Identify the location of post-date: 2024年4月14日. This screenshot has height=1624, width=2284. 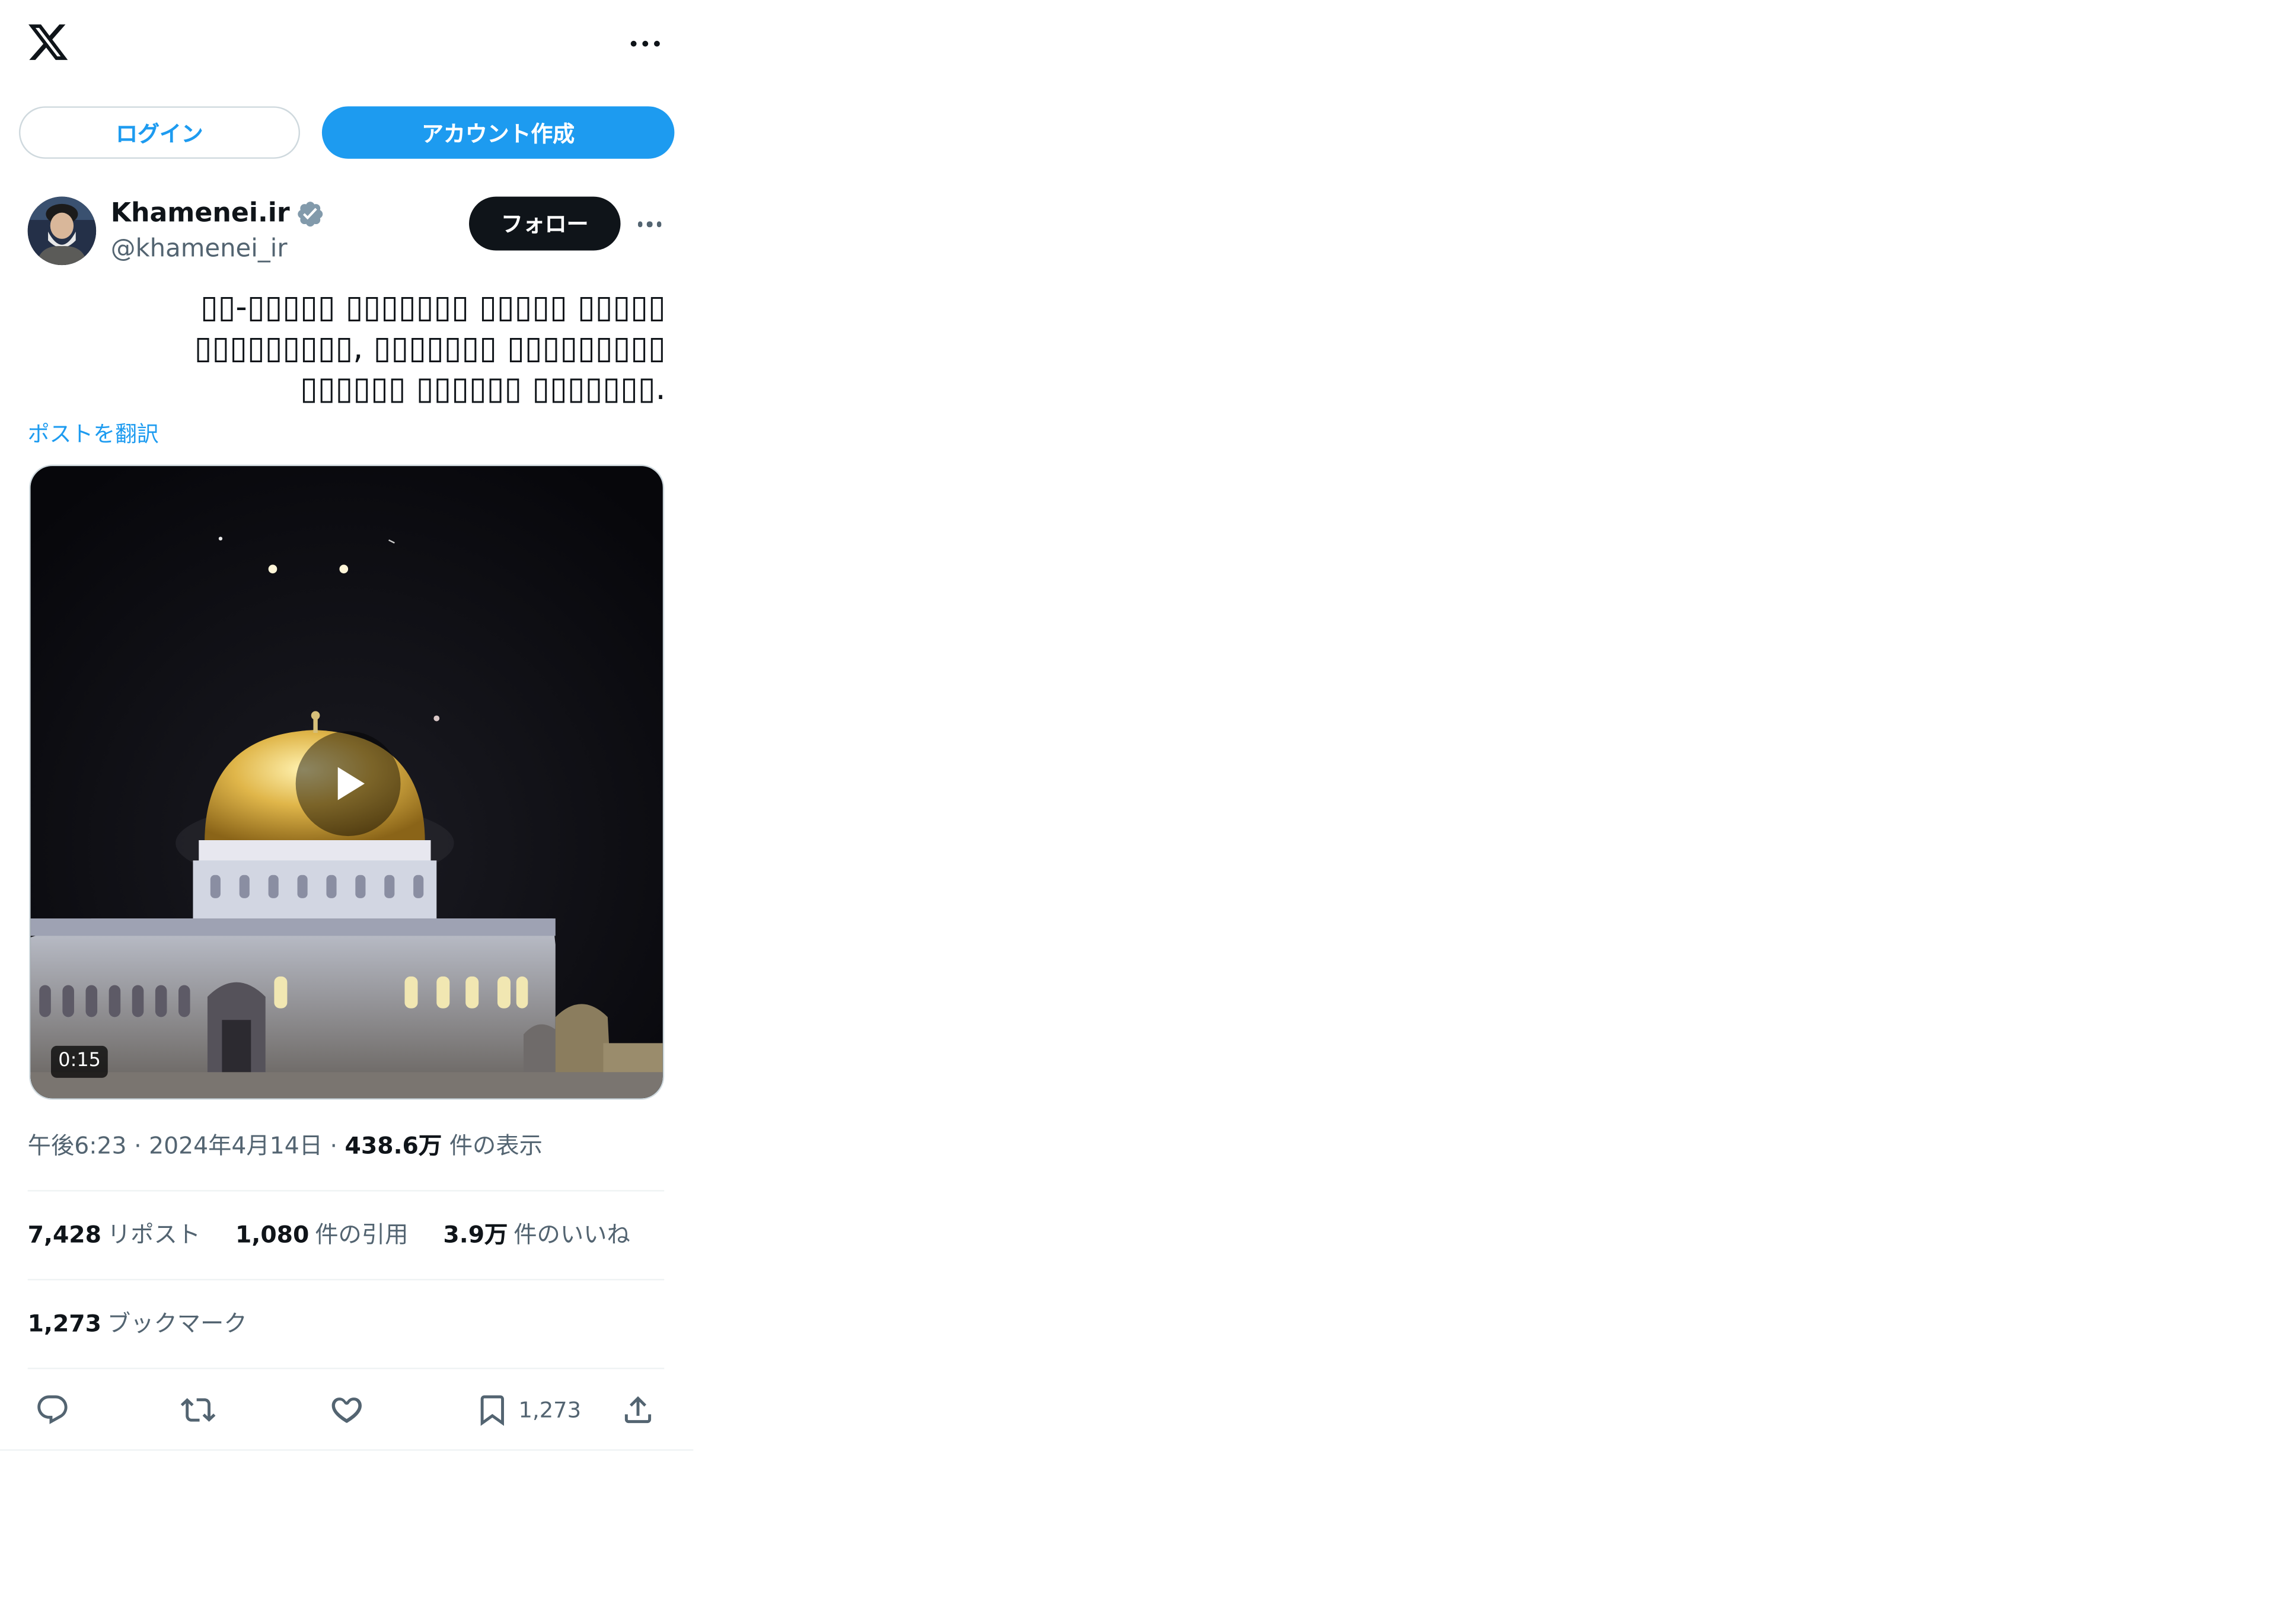
(236, 1146).